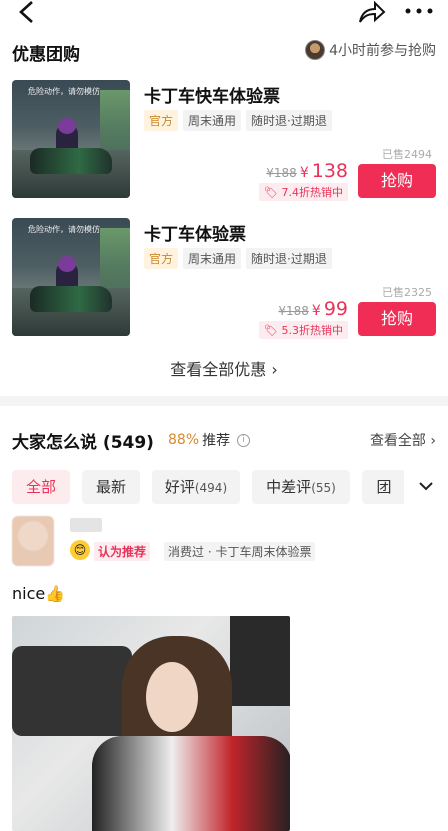 The height and width of the screenshot is (831, 448). Describe the element at coordinates (407, 154) in the screenshot. I see `sold-count: 已售2494` at that location.